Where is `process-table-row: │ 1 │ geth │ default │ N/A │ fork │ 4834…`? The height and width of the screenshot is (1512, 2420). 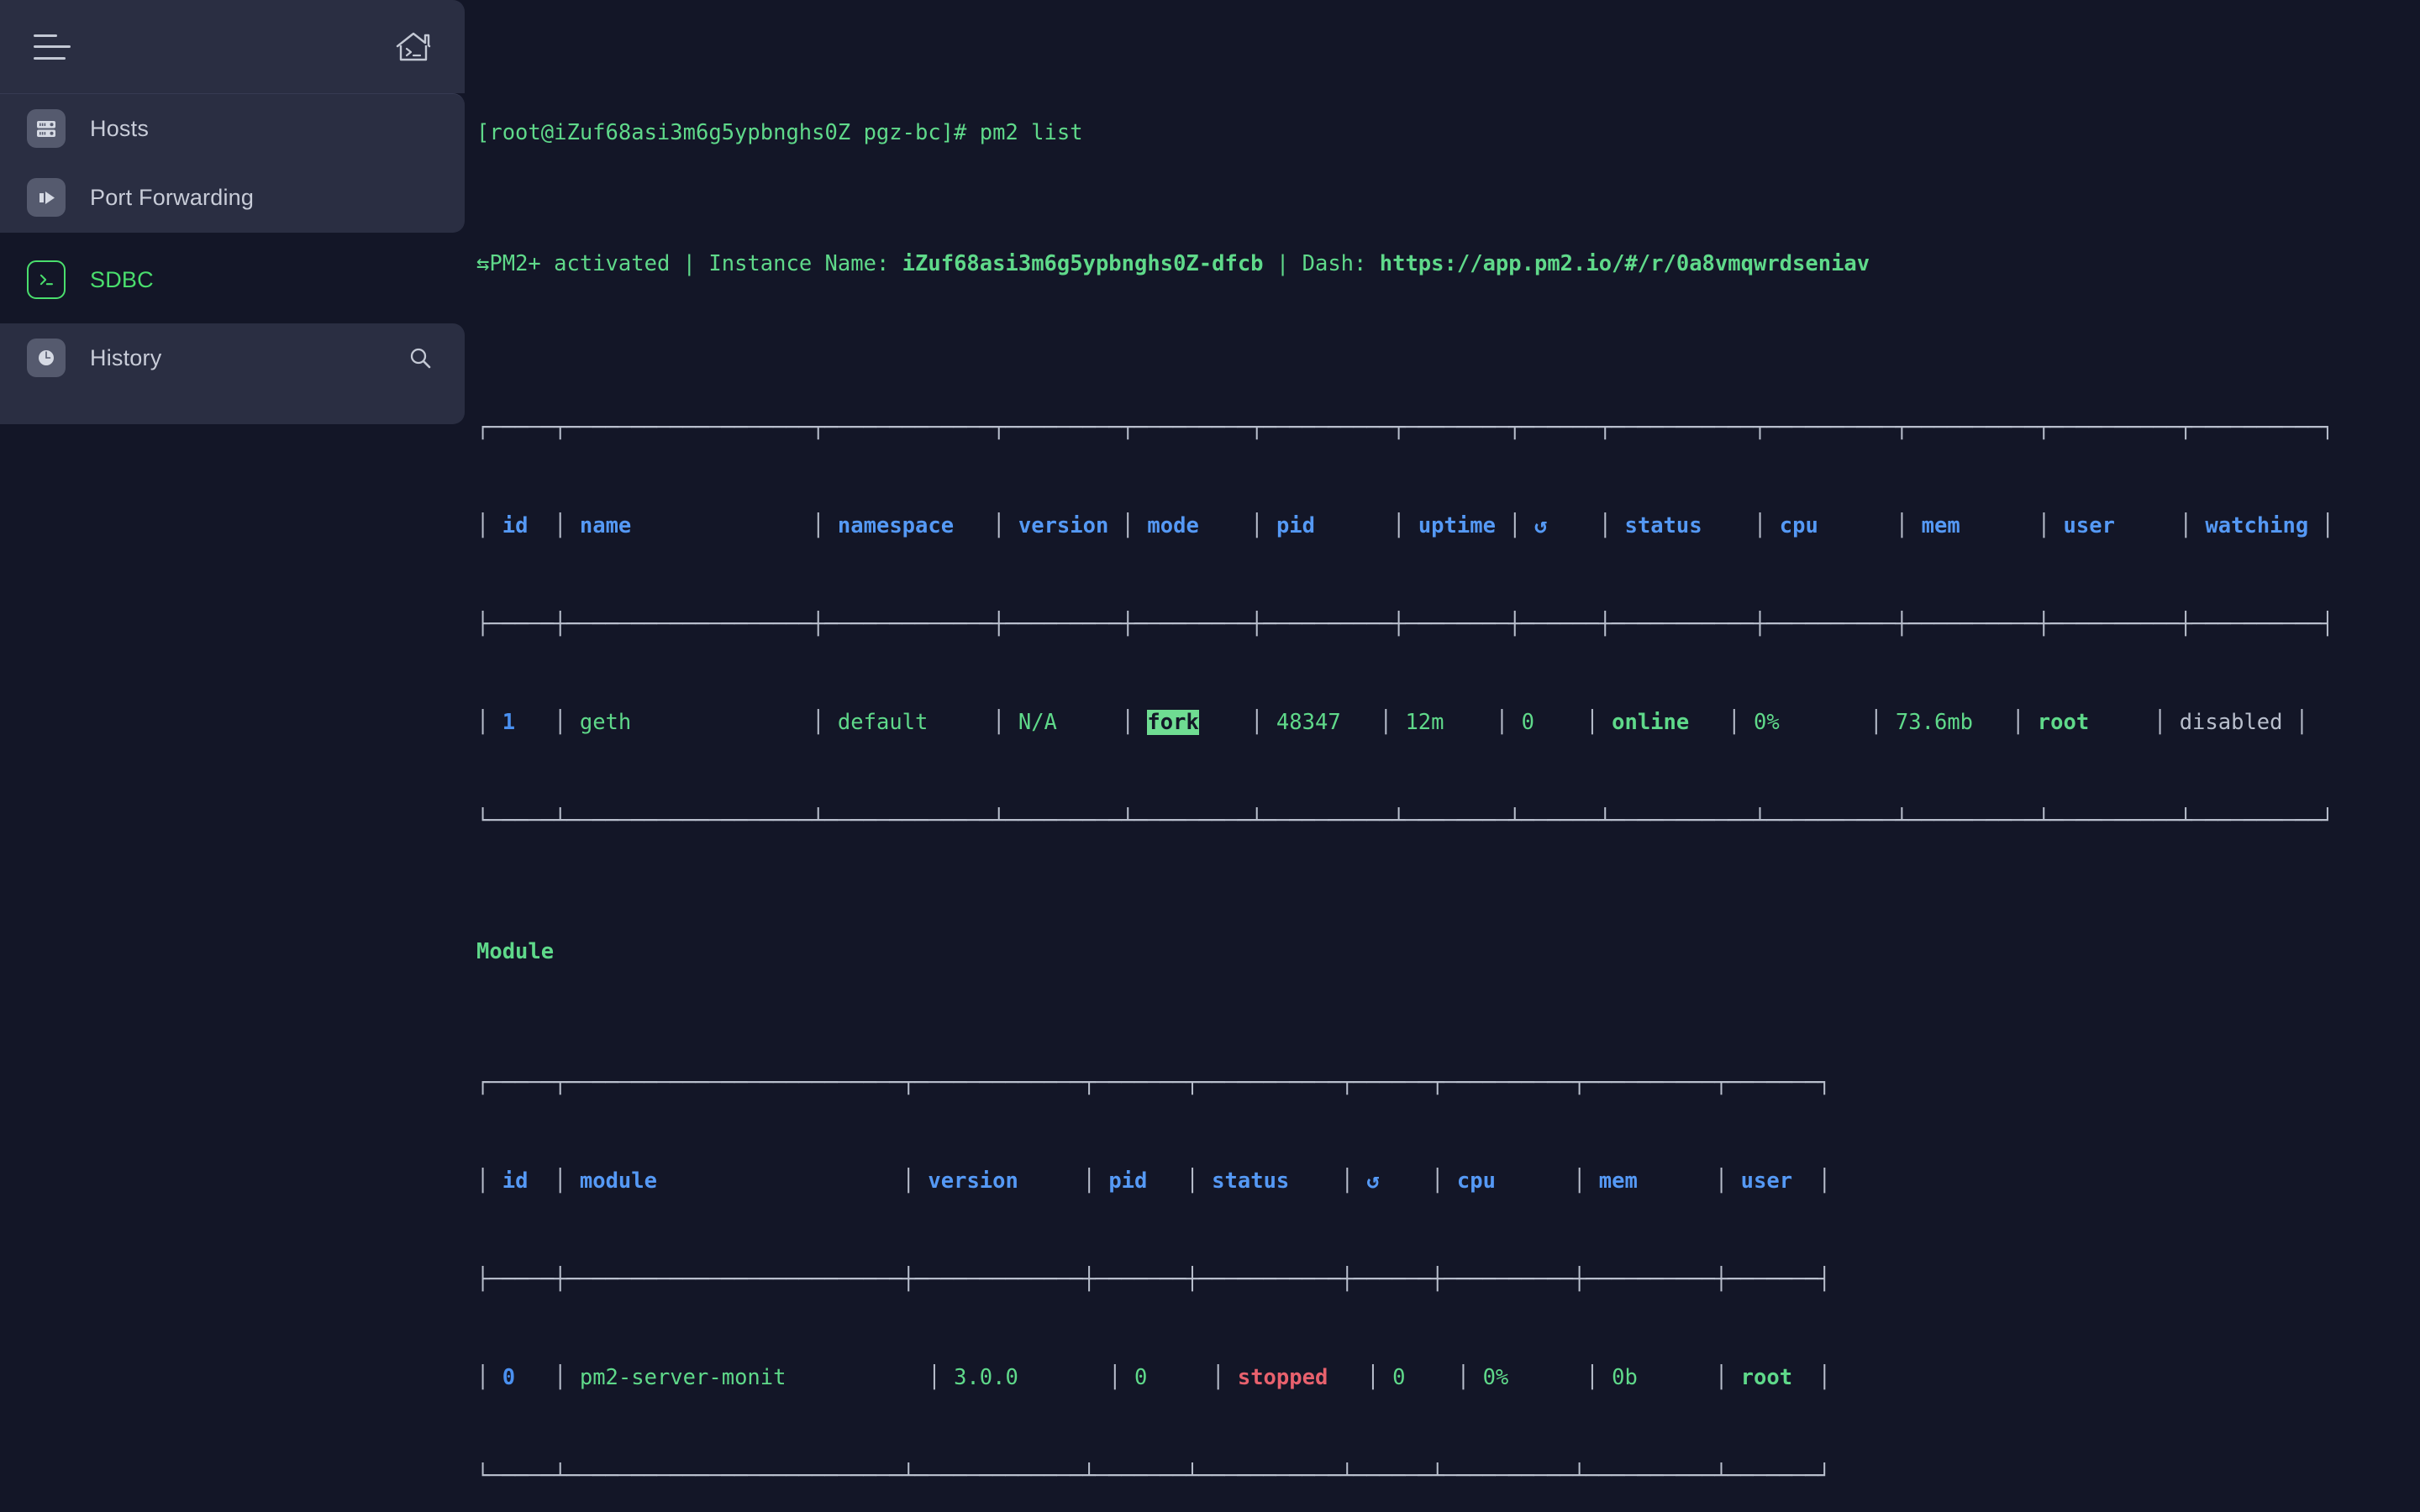 process-table-row: │ 1 │ geth │ default │ N/A │ fork │ 4834… is located at coordinates (1392, 722).